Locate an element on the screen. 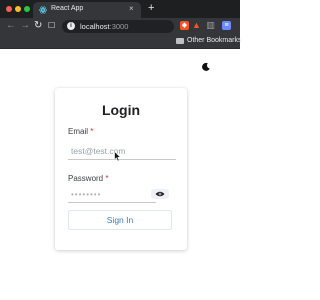 The height and width of the screenshot is (300, 320). site-info-icon: i is located at coordinates (71, 26).